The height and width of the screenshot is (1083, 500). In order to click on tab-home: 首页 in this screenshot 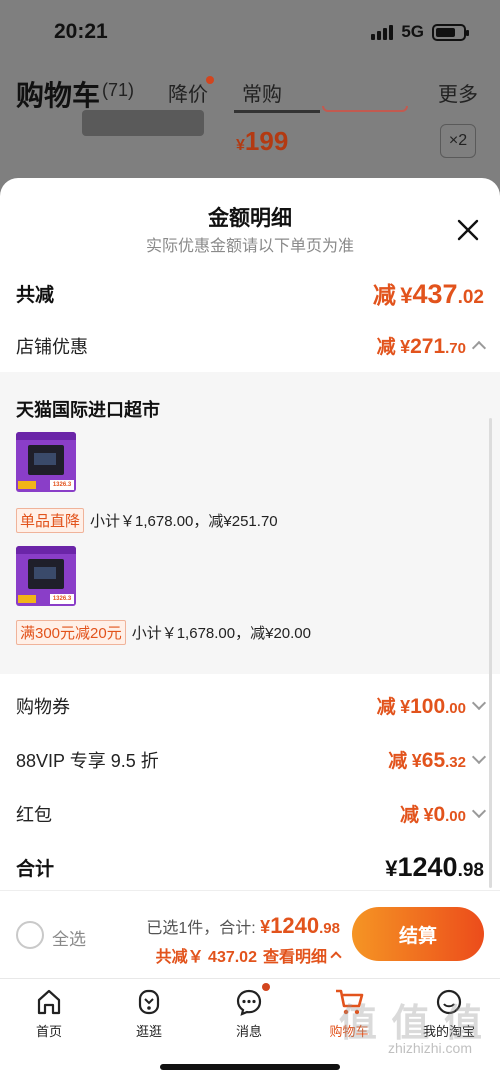, I will do `click(49, 1013)`.